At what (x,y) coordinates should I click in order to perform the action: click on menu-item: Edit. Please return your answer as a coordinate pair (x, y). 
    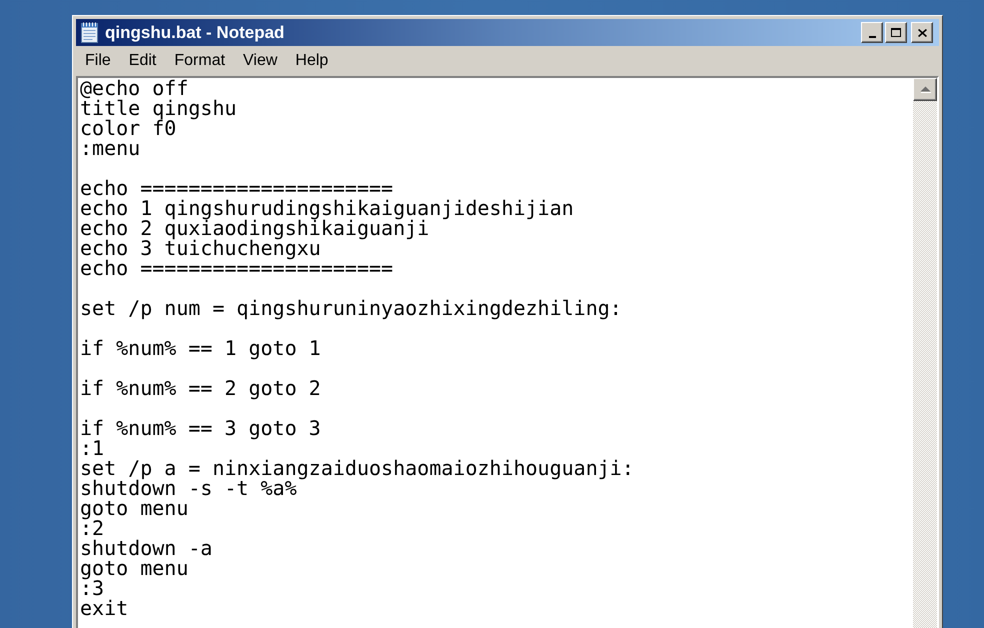
    Looking at the image, I should click on (143, 61).